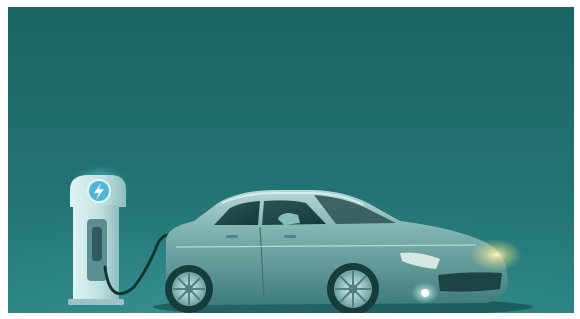  What do you see at coordinates (290, 236) in the screenshot?
I see `door-handle-front` at bounding box center [290, 236].